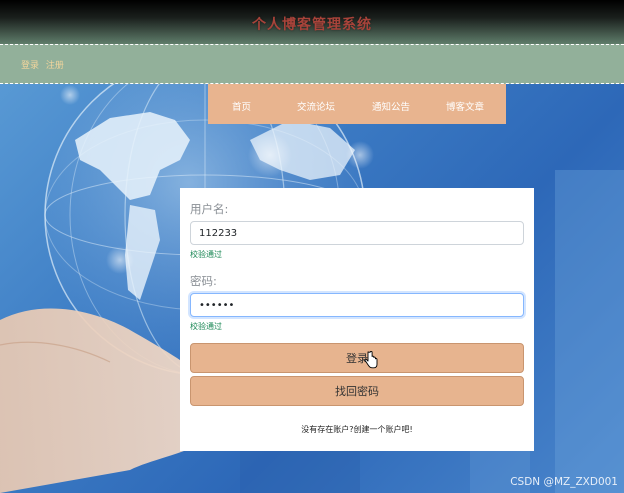  Describe the element at coordinates (357, 391) in the screenshot. I see `forgot-password-button: 找回密码` at that location.